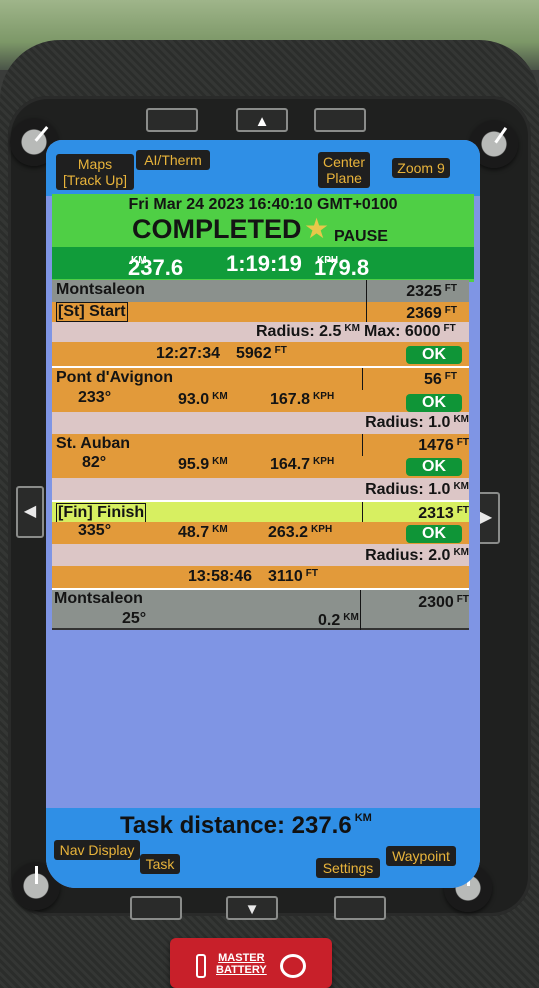 Image resolution: width=539 pixels, height=988 pixels. I want to click on nav-display-softkey: Nav Display, so click(97, 850).